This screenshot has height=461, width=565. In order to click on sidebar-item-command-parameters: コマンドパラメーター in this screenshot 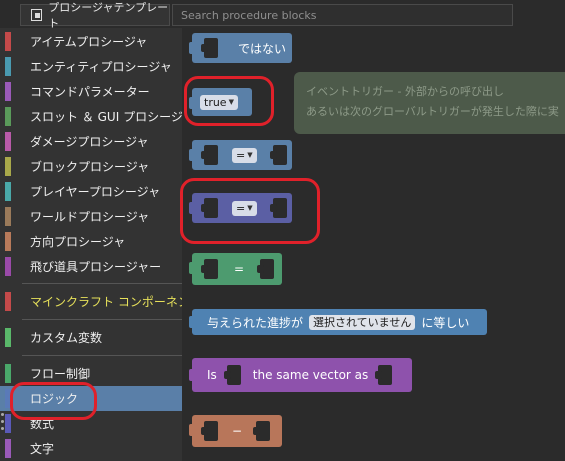, I will do `click(91, 91)`.